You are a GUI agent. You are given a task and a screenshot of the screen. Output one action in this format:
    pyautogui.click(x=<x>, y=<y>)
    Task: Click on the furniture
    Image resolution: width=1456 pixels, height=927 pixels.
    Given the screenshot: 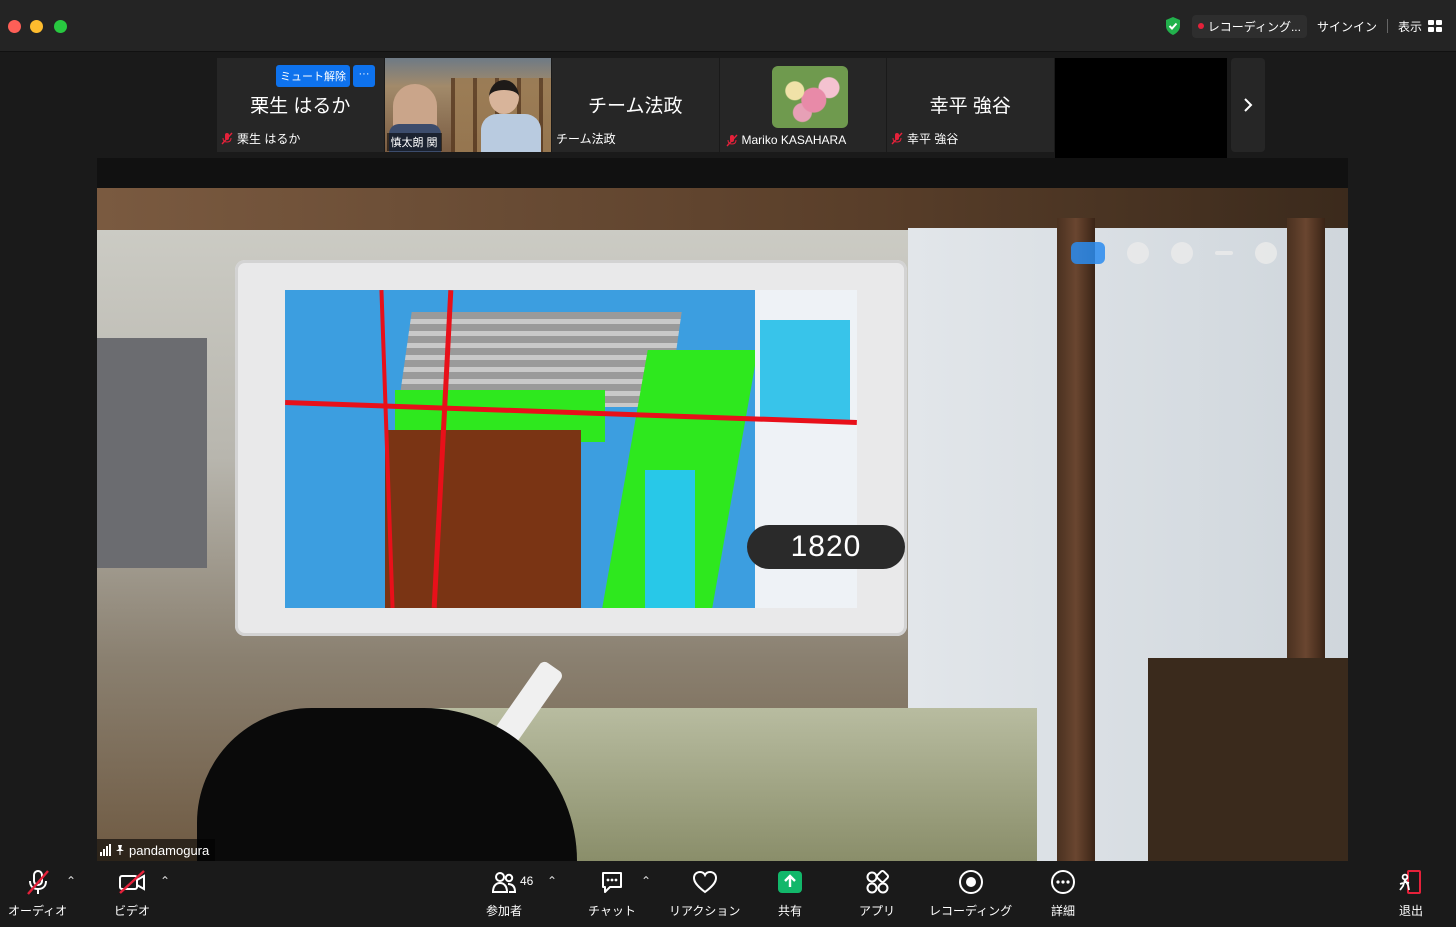 What is the action you would take?
    pyautogui.click(x=1248, y=759)
    